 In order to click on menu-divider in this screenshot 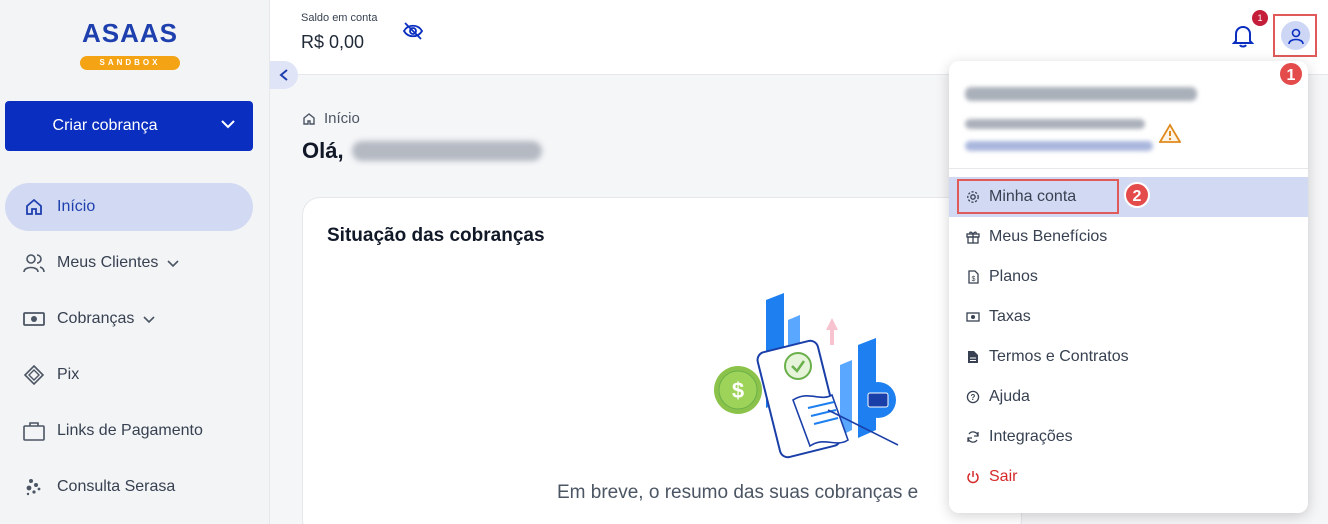, I will do `click(1128, 168)`.